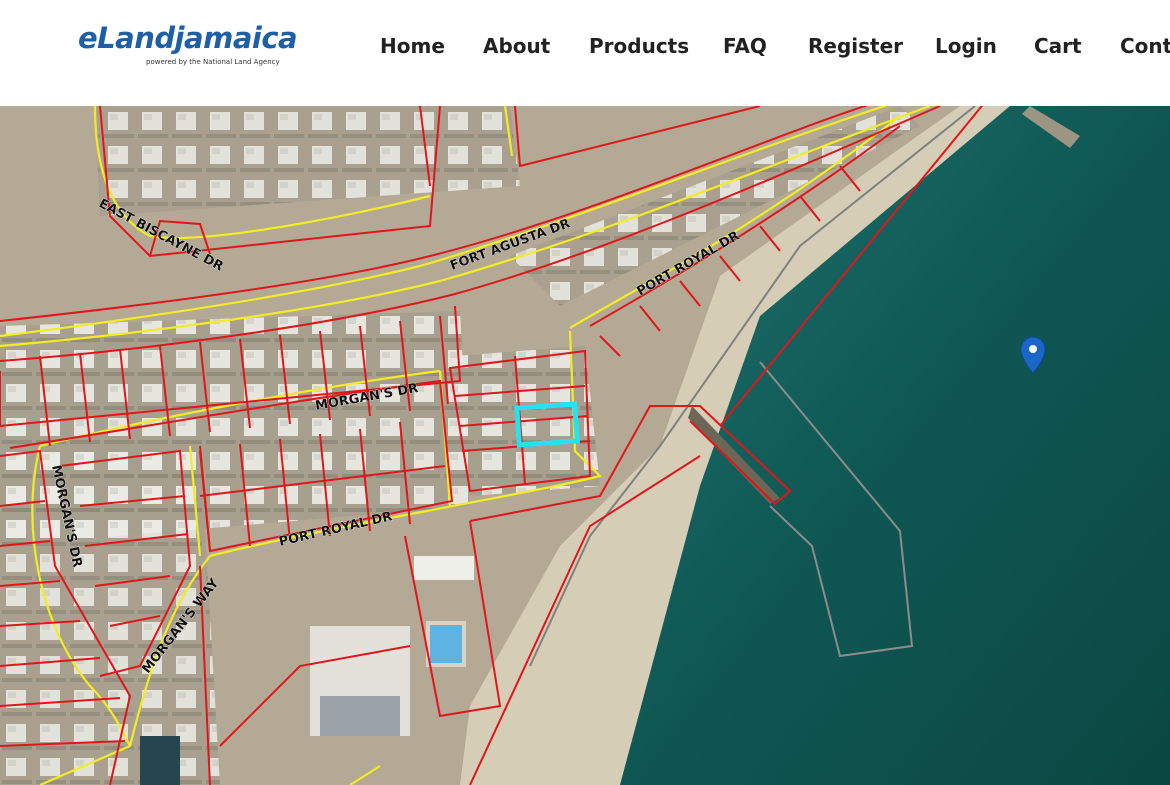 The width and height of the screenshot is (1170, 785). What do you see at coordinates (966, 46) in the screenshot?
I see `nav-login: Login` at bounding box center [966, 46].